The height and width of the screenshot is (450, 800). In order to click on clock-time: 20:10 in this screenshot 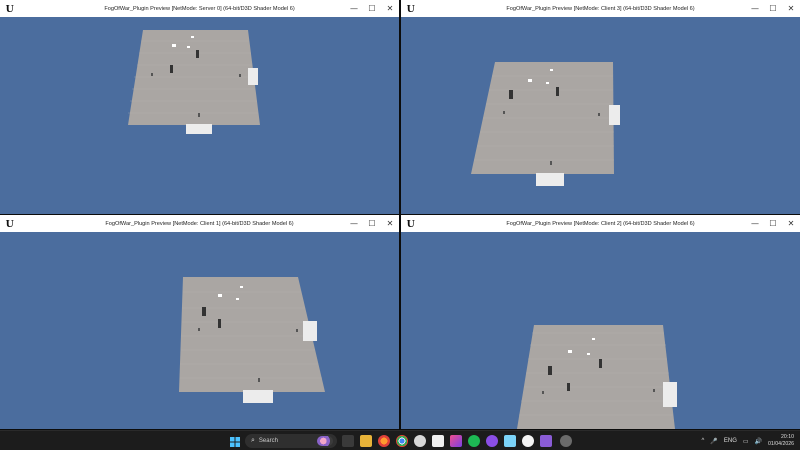, I will do `click(787, 437)`.